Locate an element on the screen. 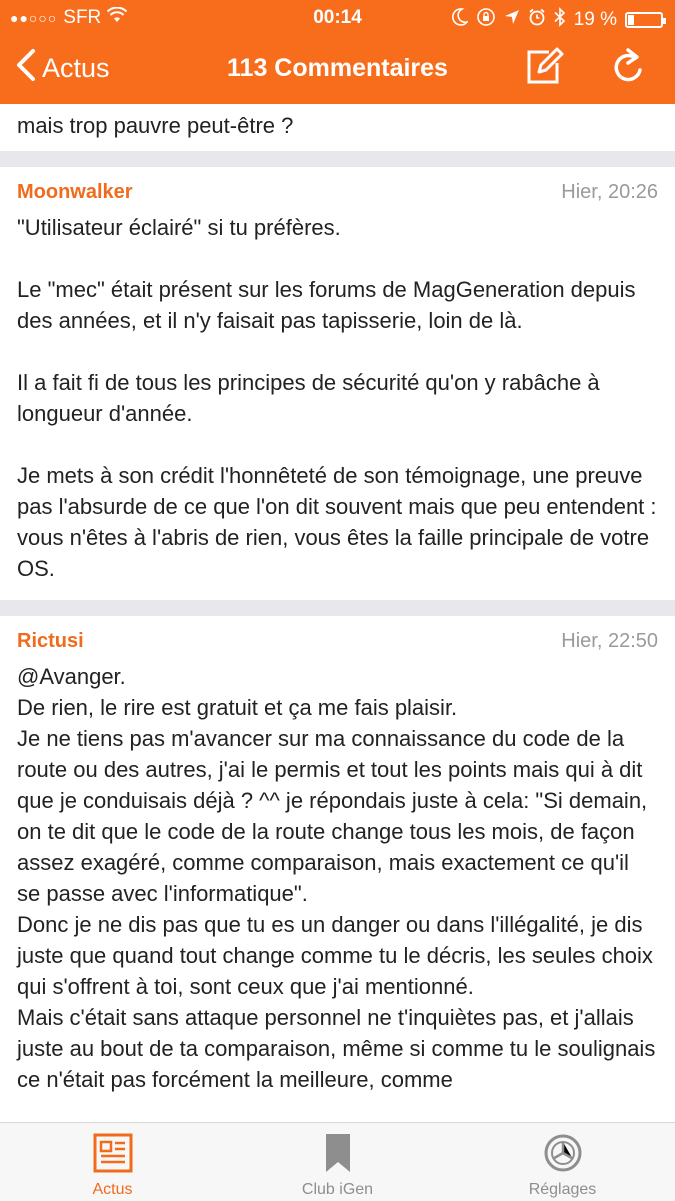 Image resolution: width=675 pixels, height=1201 pixels. alarm-icon is located at coordinates (537, 20).